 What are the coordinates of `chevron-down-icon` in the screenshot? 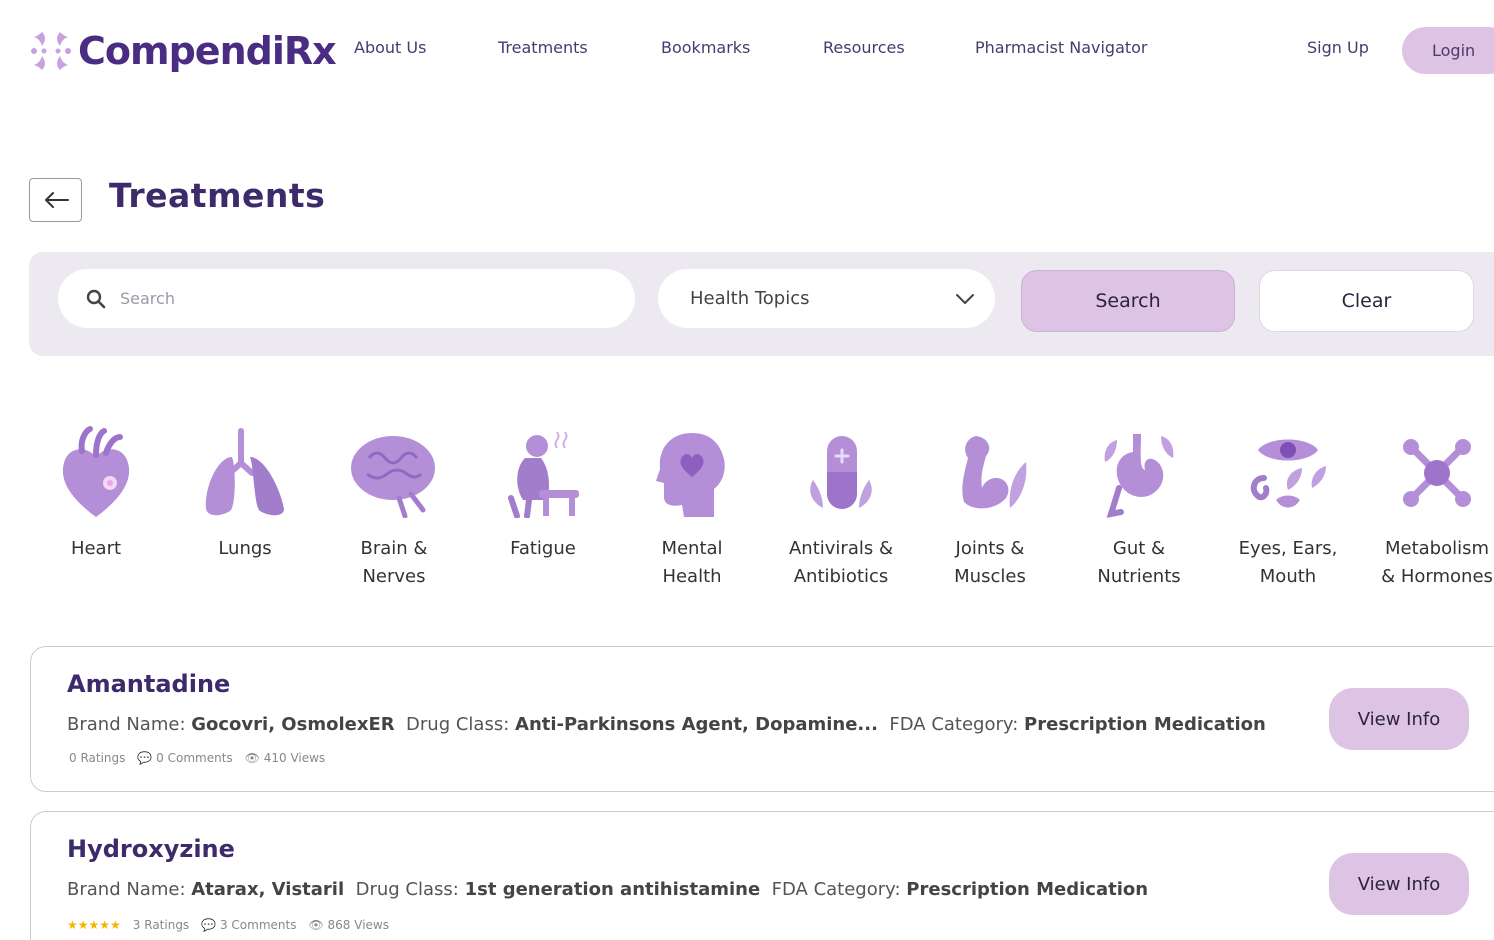 It's located at (965, 298).